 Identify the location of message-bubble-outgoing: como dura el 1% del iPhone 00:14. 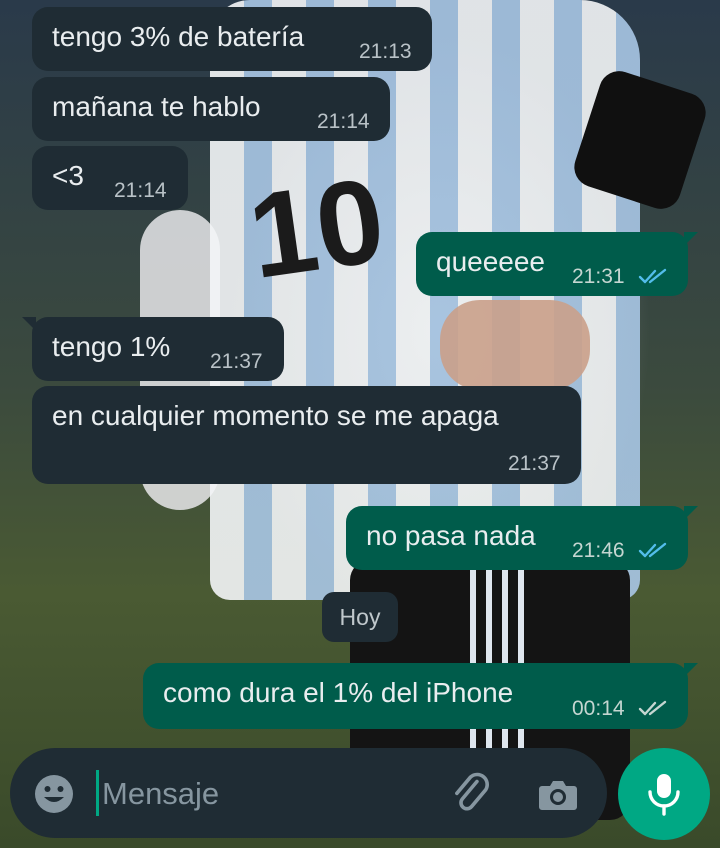
(420, 696).